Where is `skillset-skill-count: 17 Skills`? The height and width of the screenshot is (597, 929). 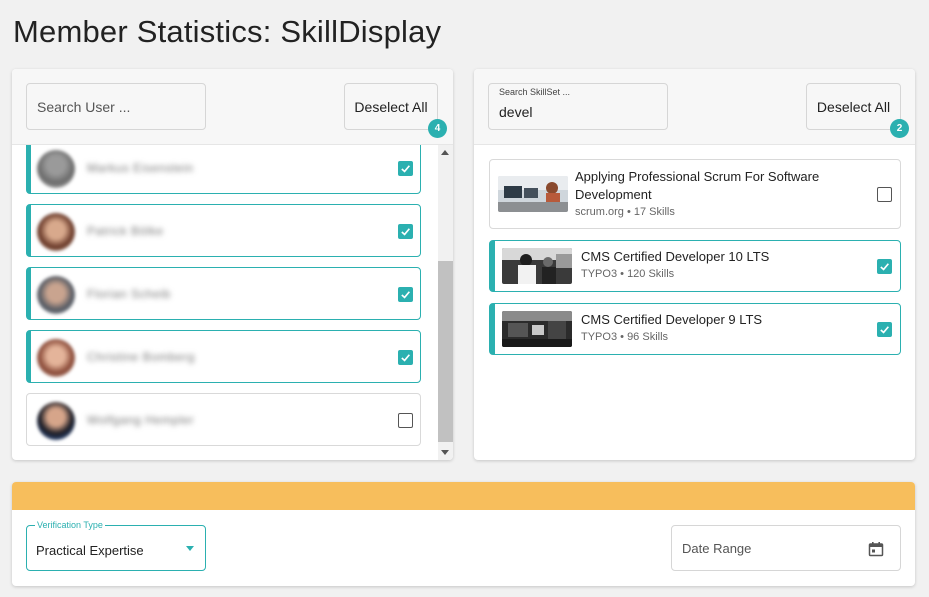
skillset-skill-count: 17 Skills is located at coordinates (654, 212).